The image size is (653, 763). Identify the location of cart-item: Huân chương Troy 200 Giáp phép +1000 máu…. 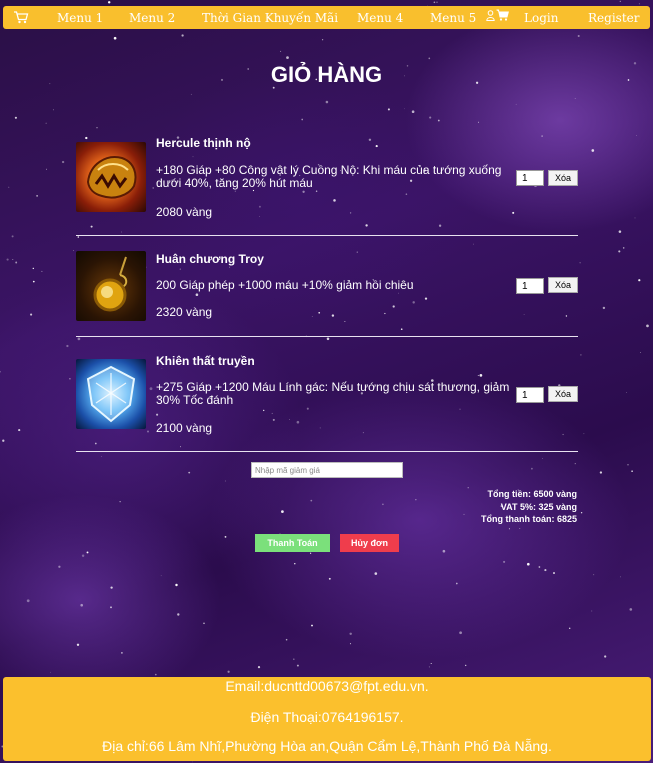
(327, 291).